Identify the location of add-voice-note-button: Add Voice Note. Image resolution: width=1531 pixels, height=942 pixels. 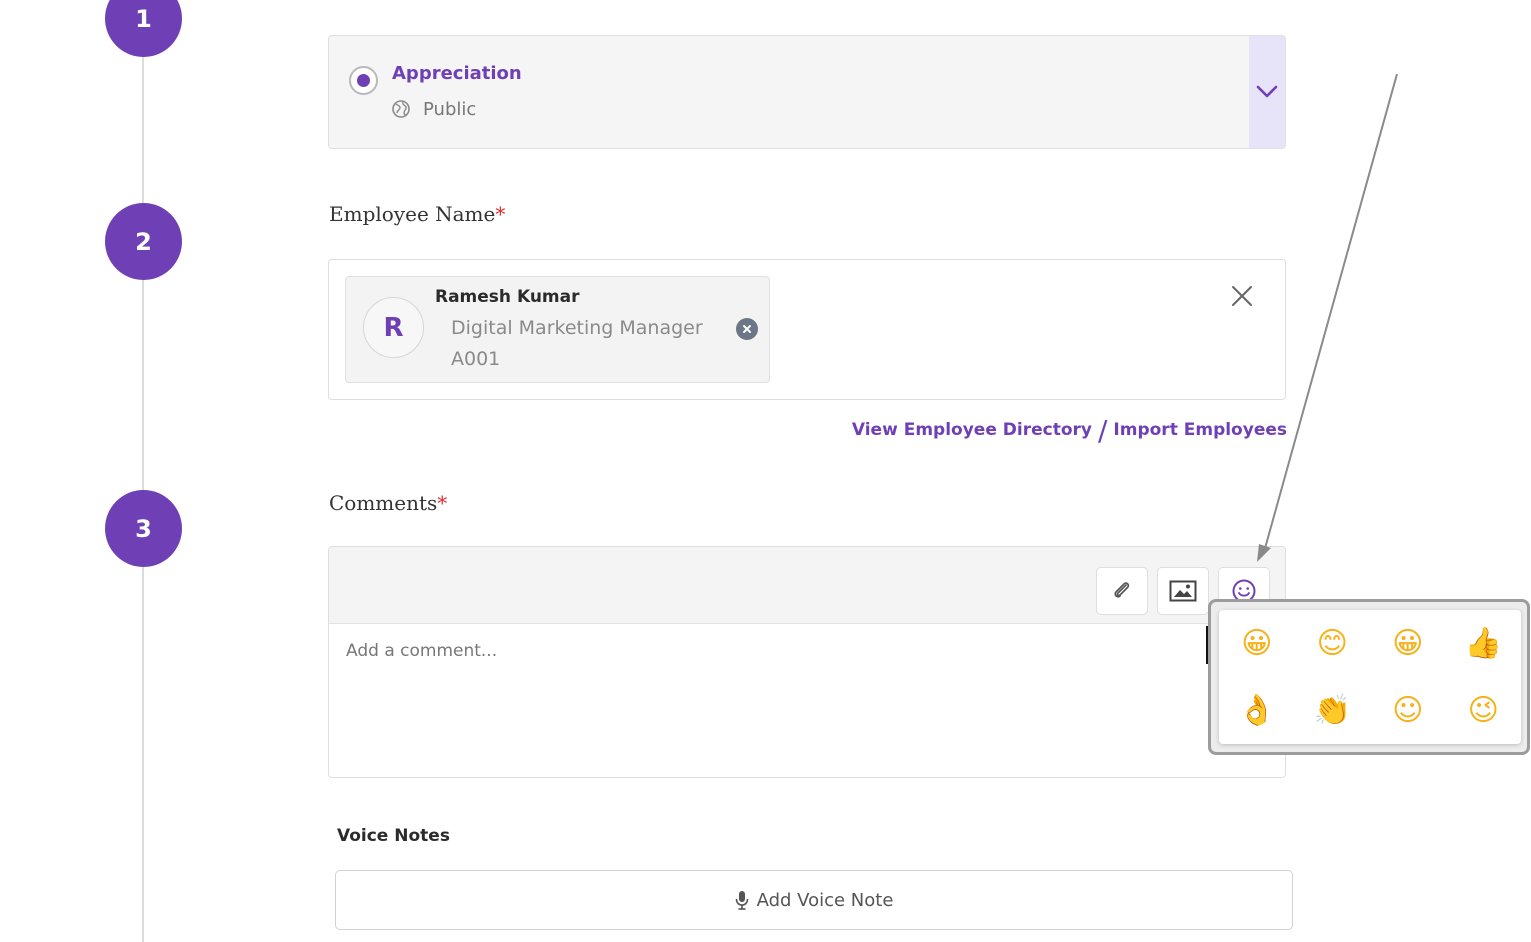
(814, 900).